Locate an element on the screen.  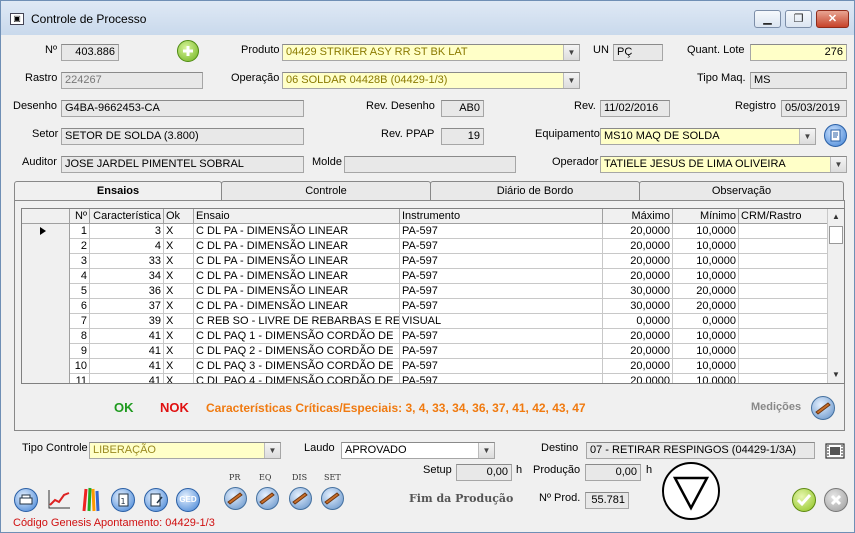
scroll-thumb is located at coordinates (836, 235).